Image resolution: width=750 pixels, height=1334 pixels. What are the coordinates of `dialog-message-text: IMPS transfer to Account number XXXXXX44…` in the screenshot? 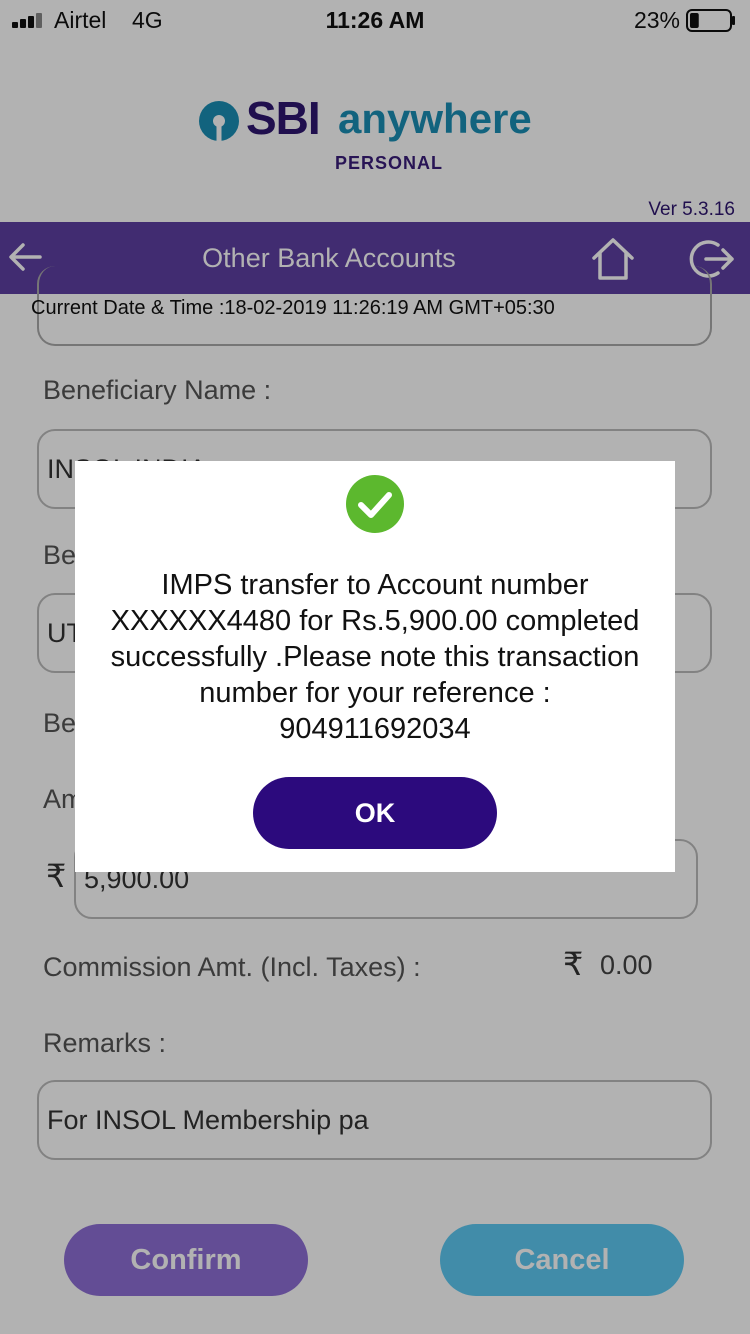 It's located at (375, 639).